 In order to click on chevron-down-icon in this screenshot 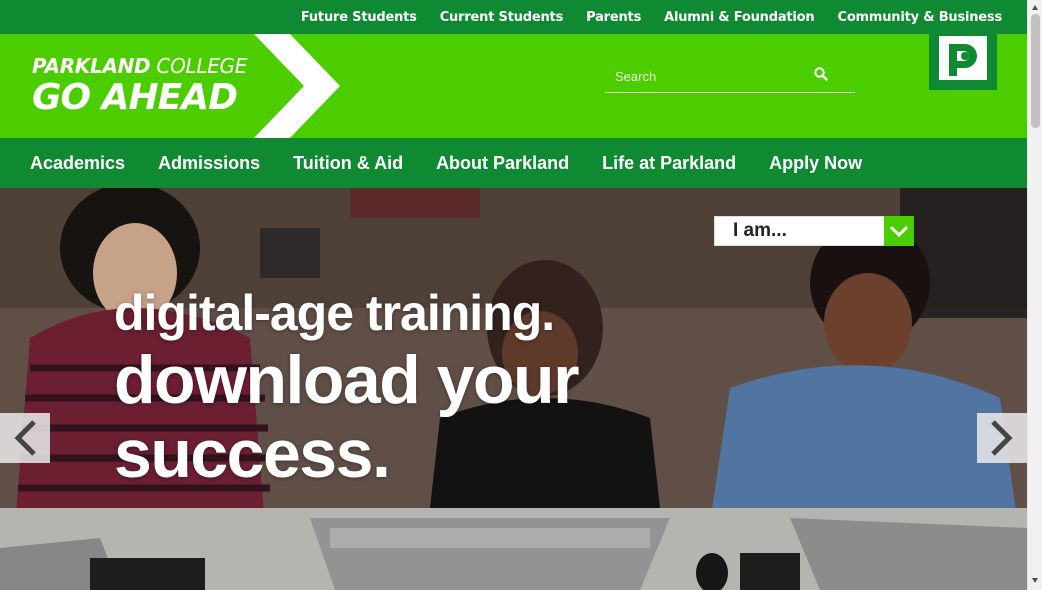, I will do `click(899, 231)`.